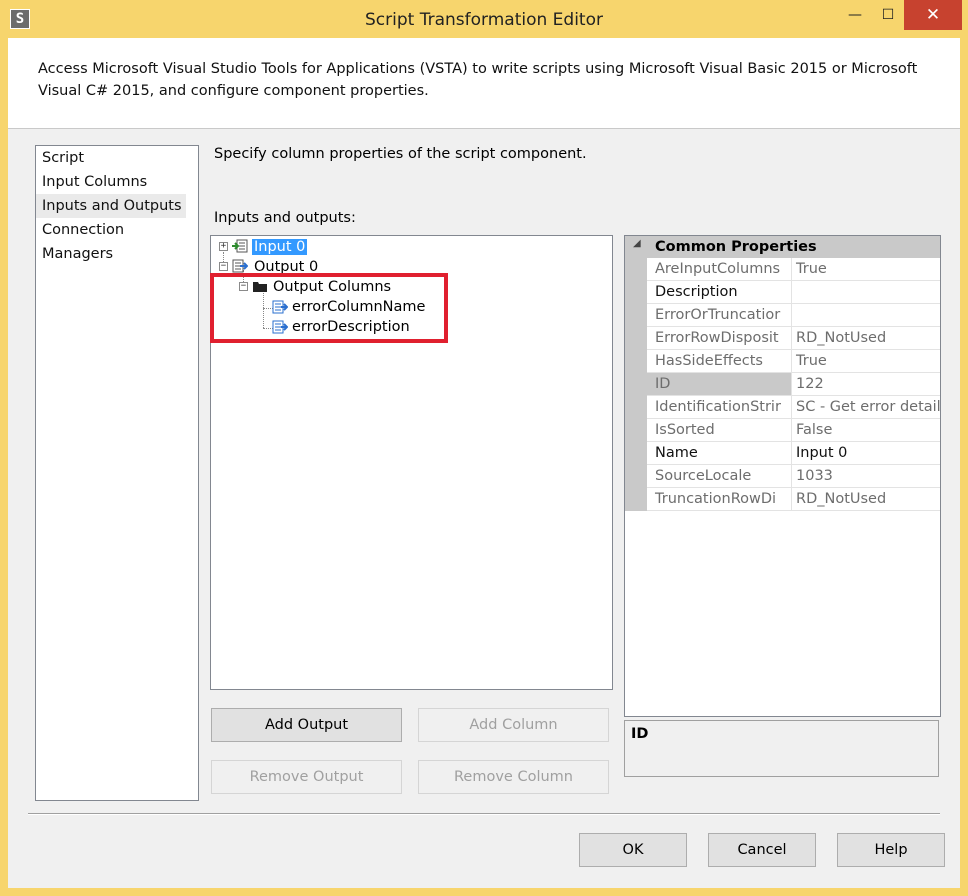 This screenshot has width=968, height=896. Describe the element at coordinates (762, 850) in the screenshot. I see `cancel-button: Cancel` at that location.